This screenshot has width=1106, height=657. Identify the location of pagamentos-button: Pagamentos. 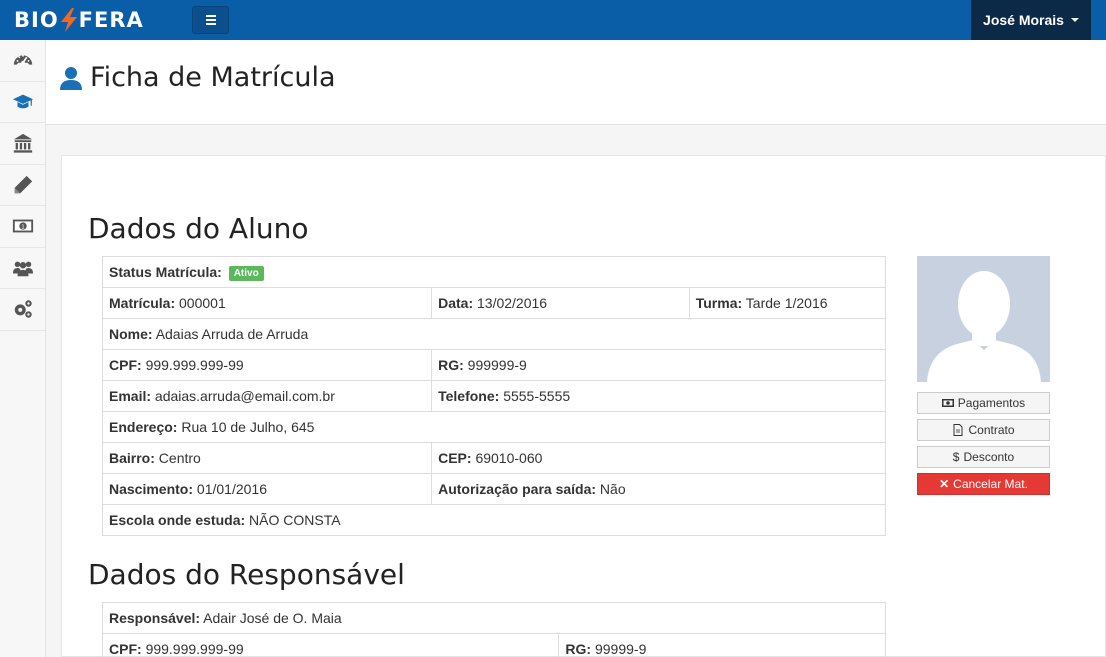
(983, 403).